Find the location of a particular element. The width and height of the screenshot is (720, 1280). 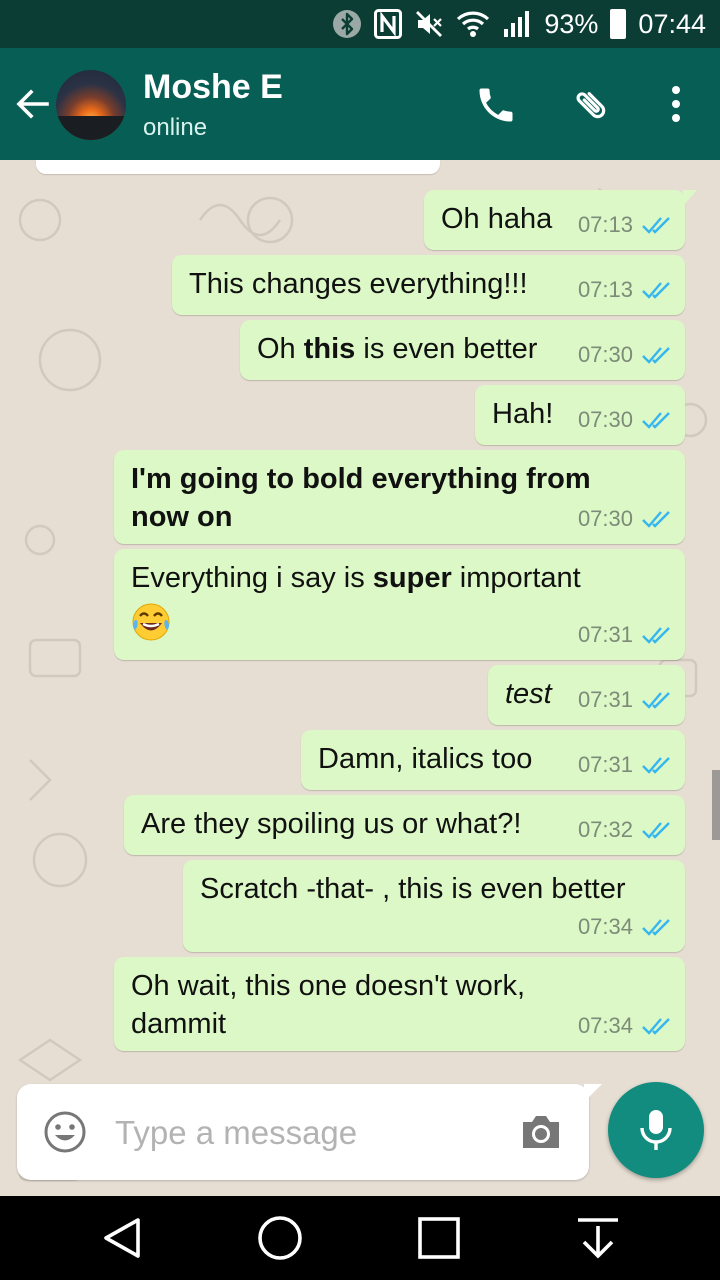

message-text: Scratch -that- , this is even better is located at coordinates (413, 889).